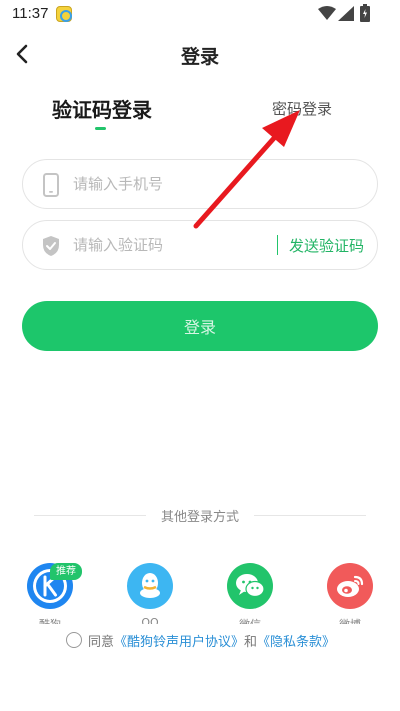 This screenshot has width=400, height=711. I want to click on page-title: 登录, so click(199, 57).